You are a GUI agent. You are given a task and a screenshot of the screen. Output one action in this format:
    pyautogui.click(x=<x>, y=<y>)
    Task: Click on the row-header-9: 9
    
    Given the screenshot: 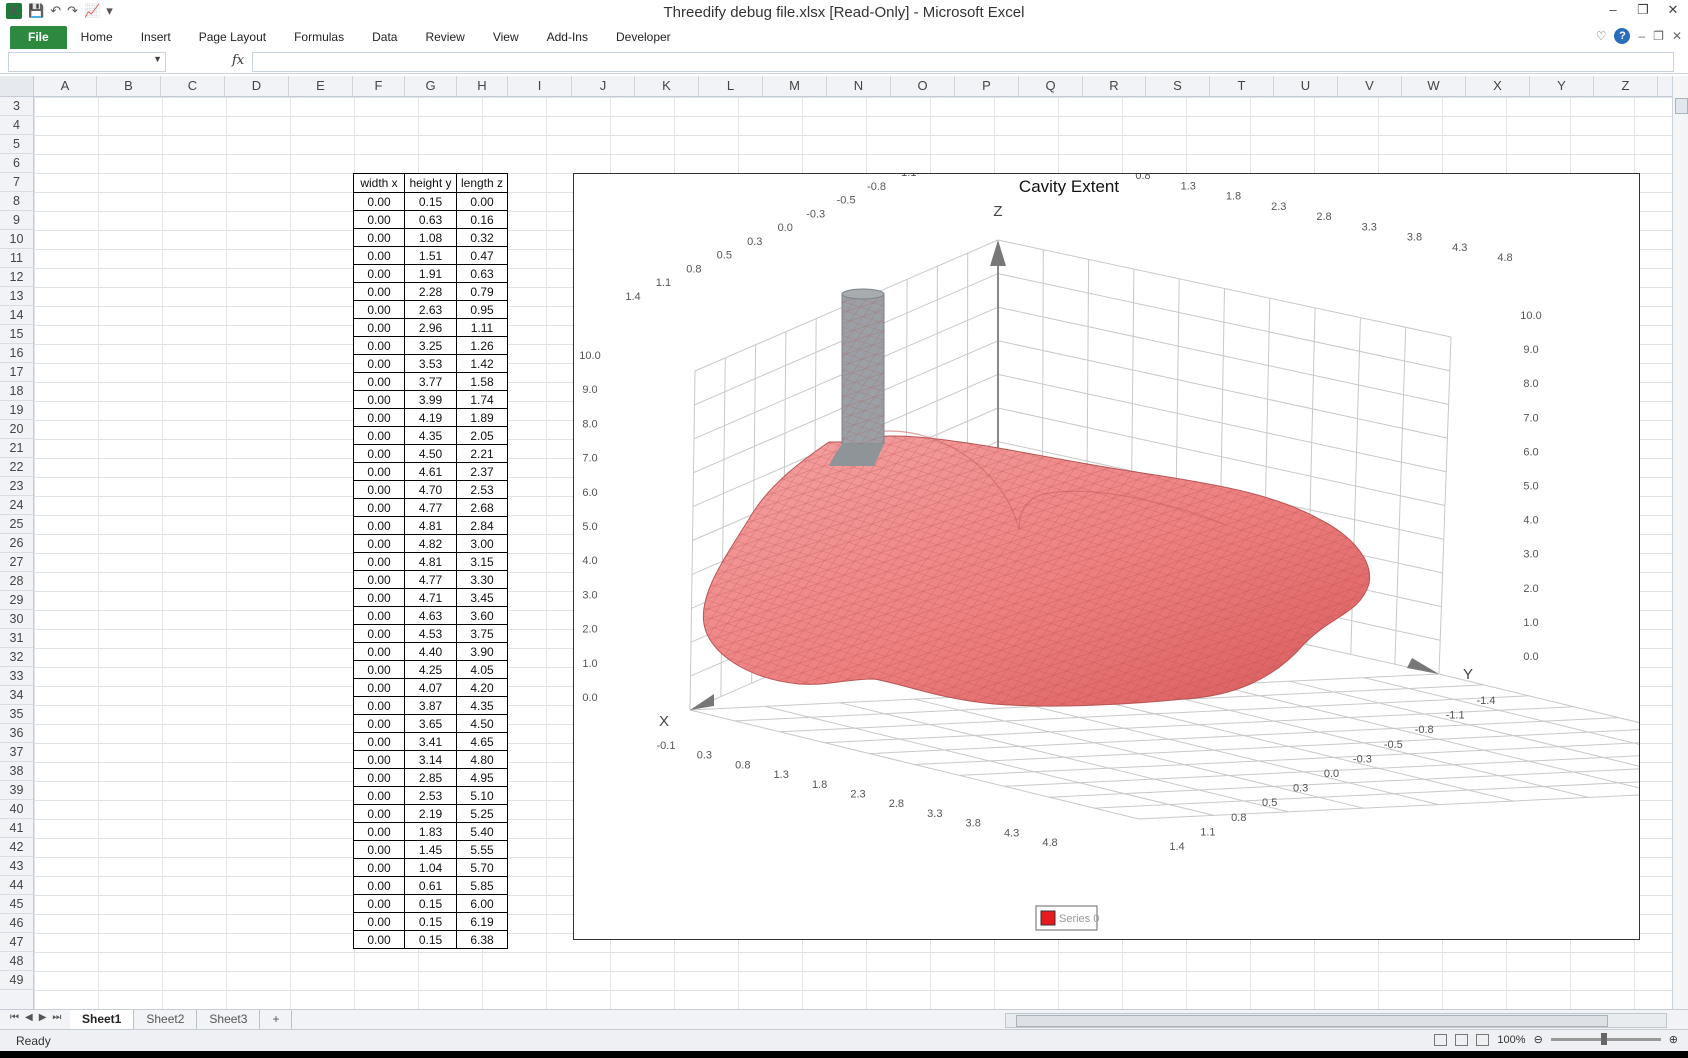 What is the action you would take?
    pyautogui.click(x=16, y=220)
    